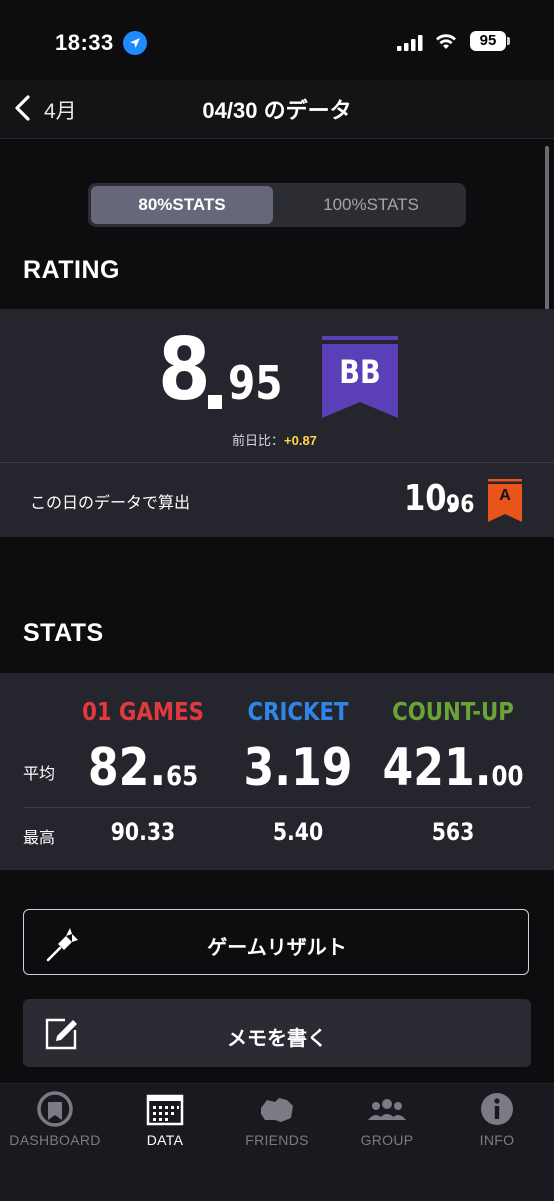 The width and height of the screenshot is (554, 1201). I want to click on info-icon, so click(497, 1109).